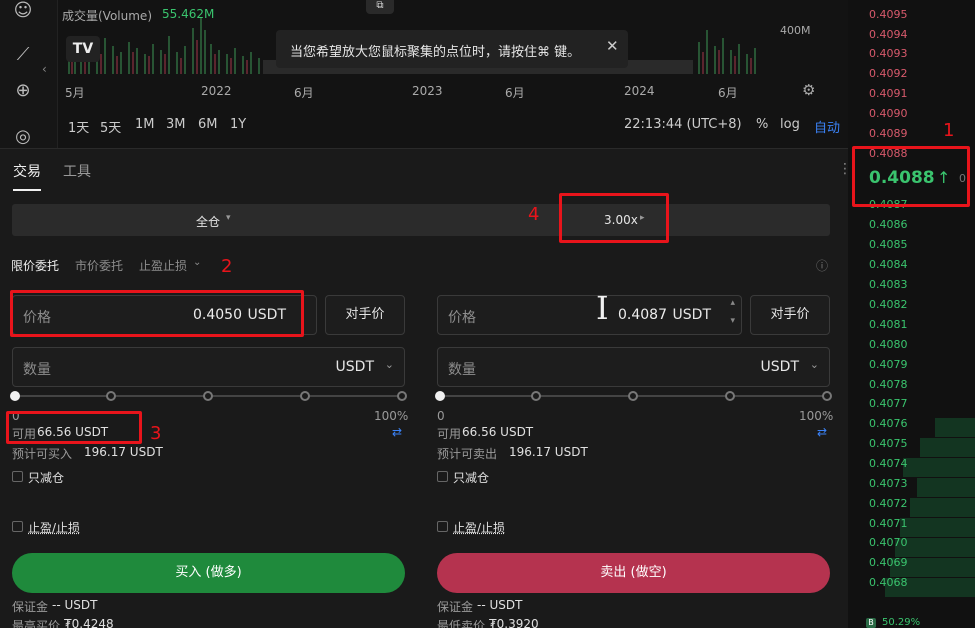  I want to click on emoji-icon: ☺, so click(23, 11).